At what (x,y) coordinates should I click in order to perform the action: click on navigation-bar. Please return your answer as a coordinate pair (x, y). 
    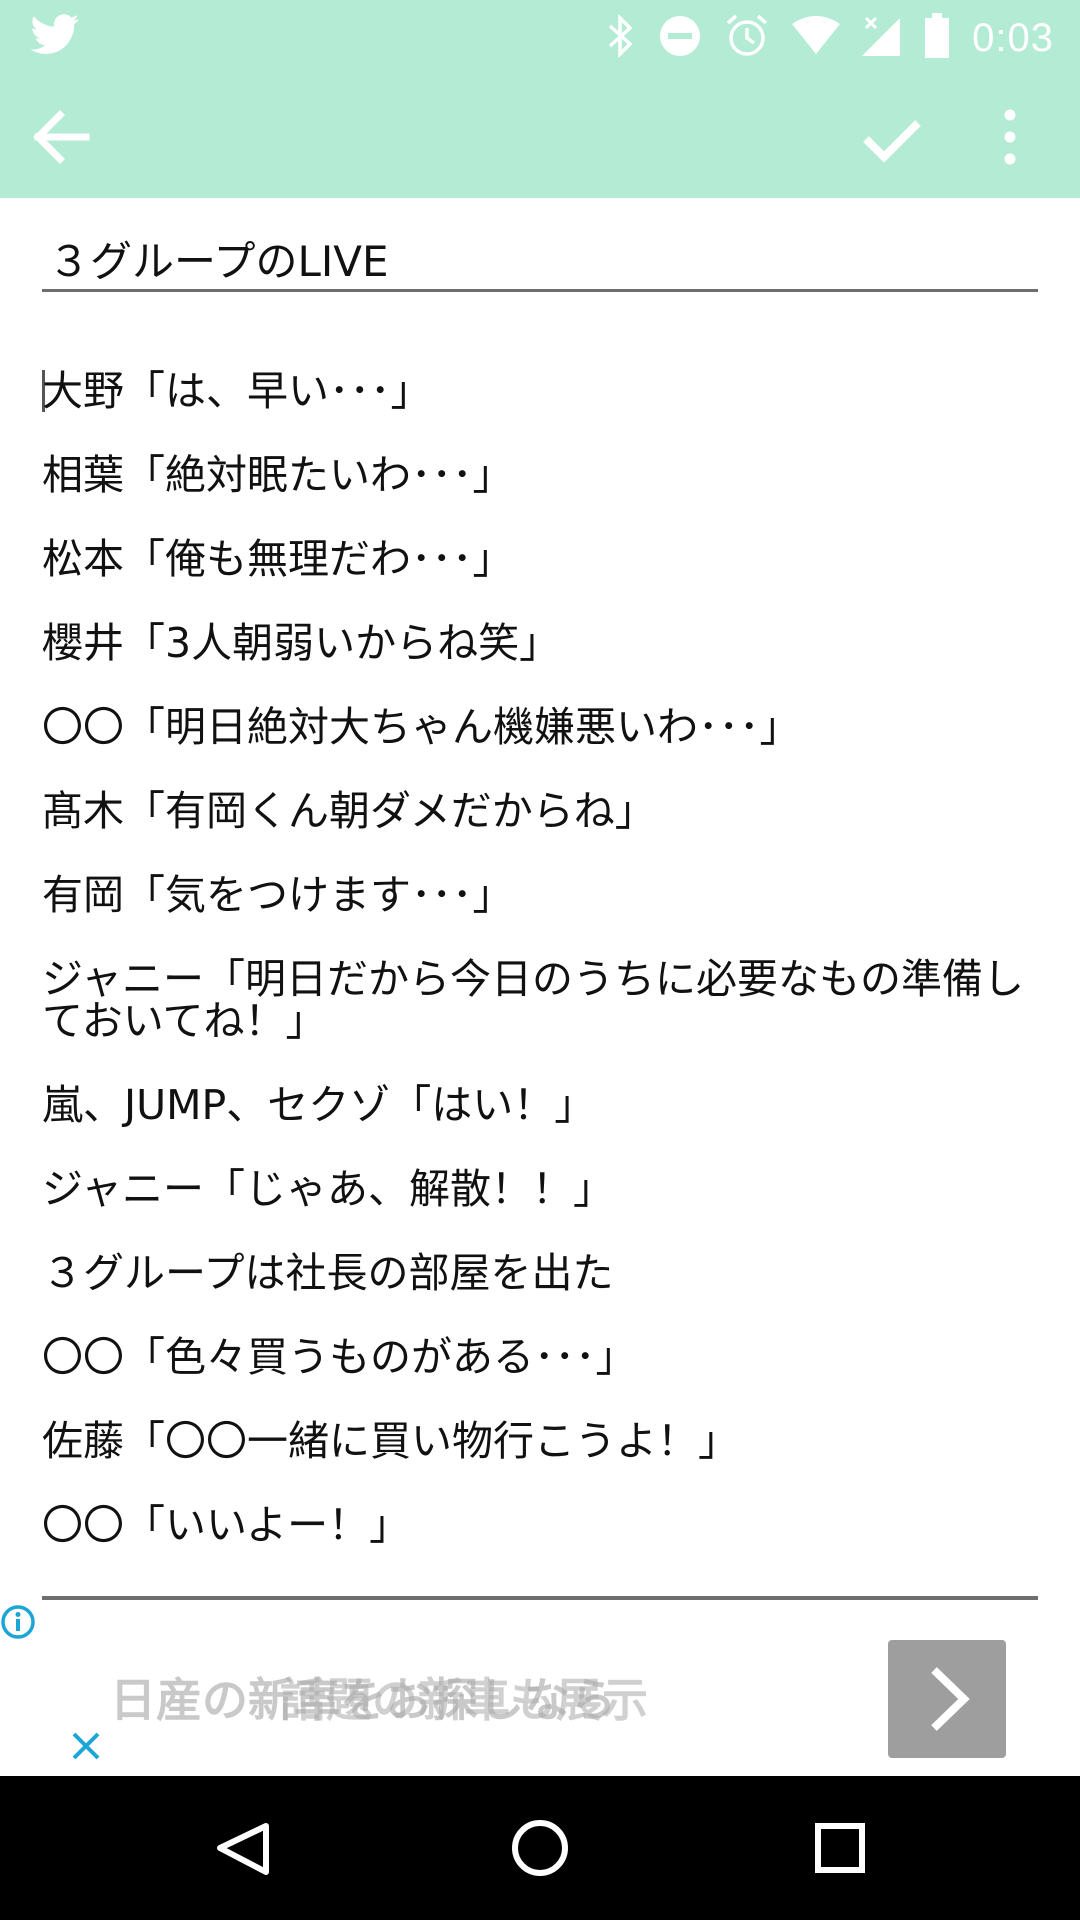
    Looking at the image, I should click on (540, 1848).